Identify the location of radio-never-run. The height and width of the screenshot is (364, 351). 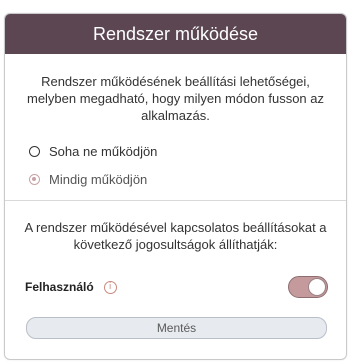
(34, 151).